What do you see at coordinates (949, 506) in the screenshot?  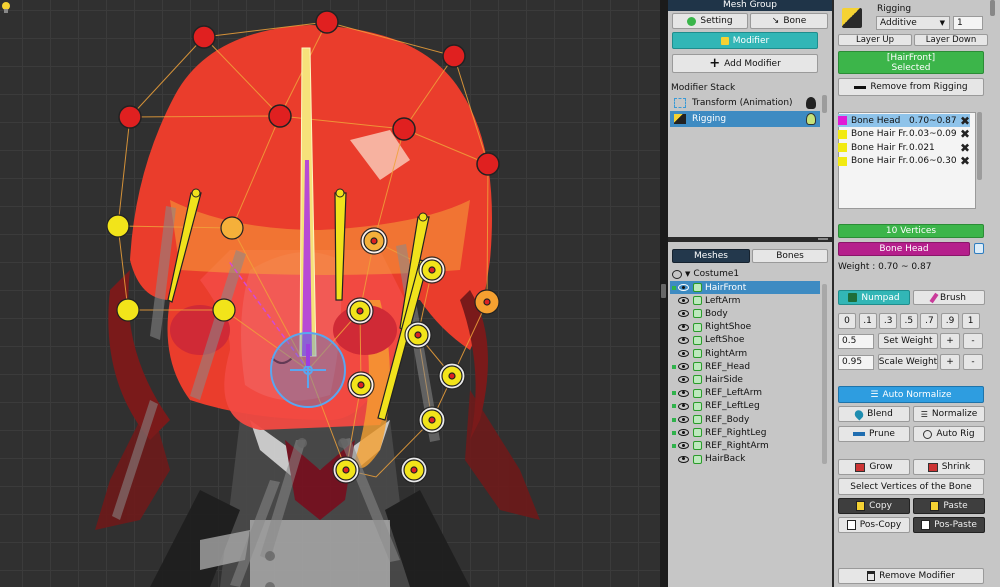 I see `paste-button: Paste` at bounding box center [949, 506].